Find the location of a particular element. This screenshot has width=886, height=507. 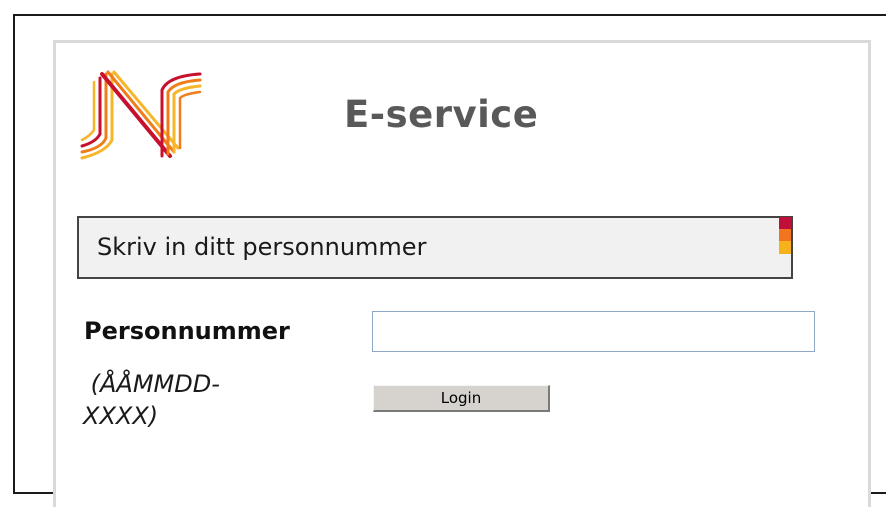

page-title: E-service is located at coordinates (441, 114).